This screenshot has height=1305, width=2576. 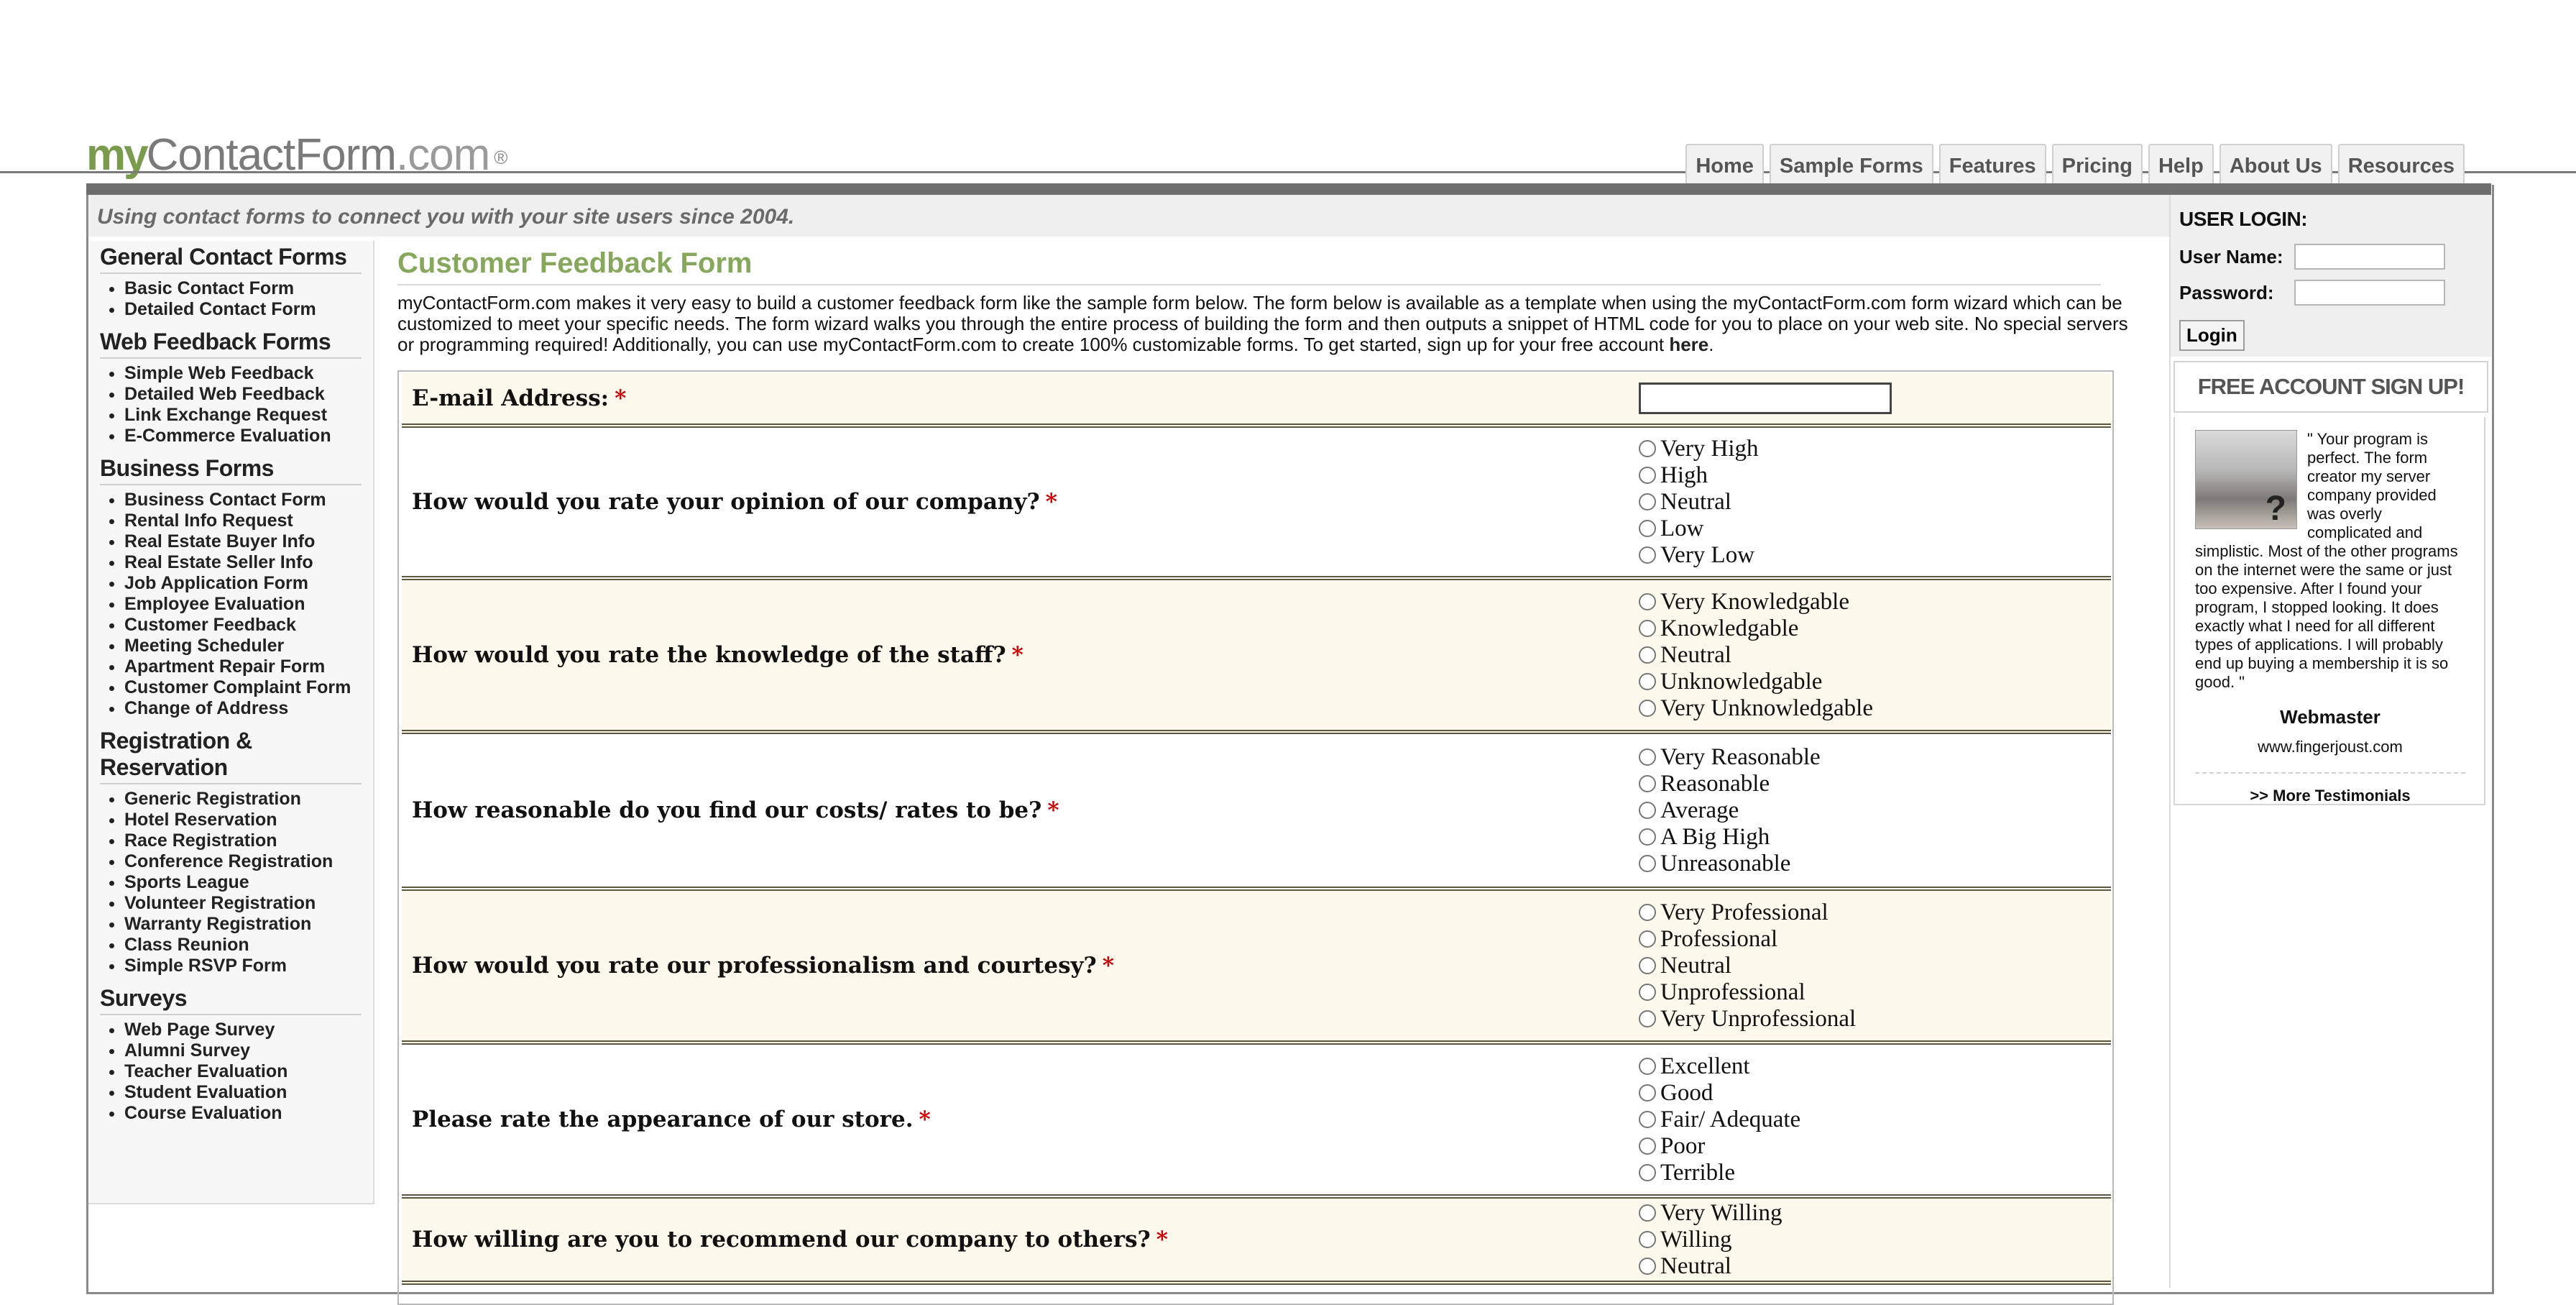 I want to click on radio-option: Average, so click(x=1873, y=811).